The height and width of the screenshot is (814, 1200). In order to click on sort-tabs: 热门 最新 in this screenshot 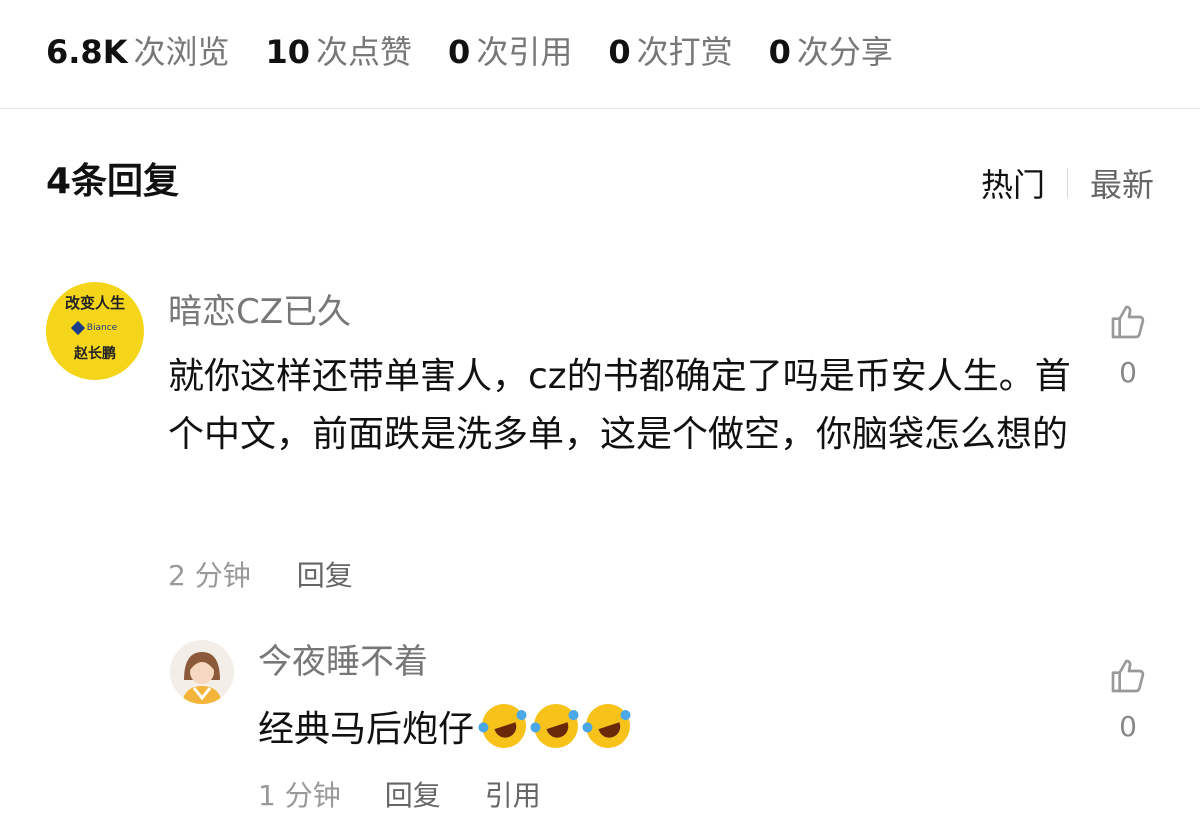, I will do `click(1067, 183)`.